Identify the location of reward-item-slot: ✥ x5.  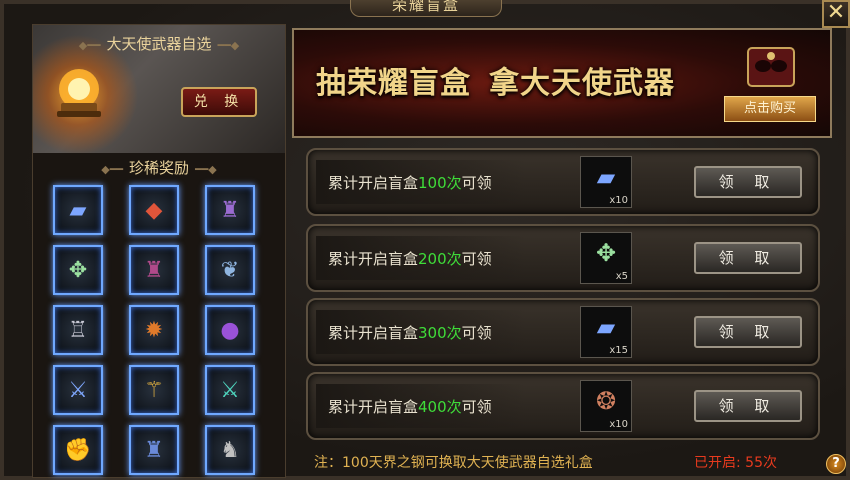
(606, 258).